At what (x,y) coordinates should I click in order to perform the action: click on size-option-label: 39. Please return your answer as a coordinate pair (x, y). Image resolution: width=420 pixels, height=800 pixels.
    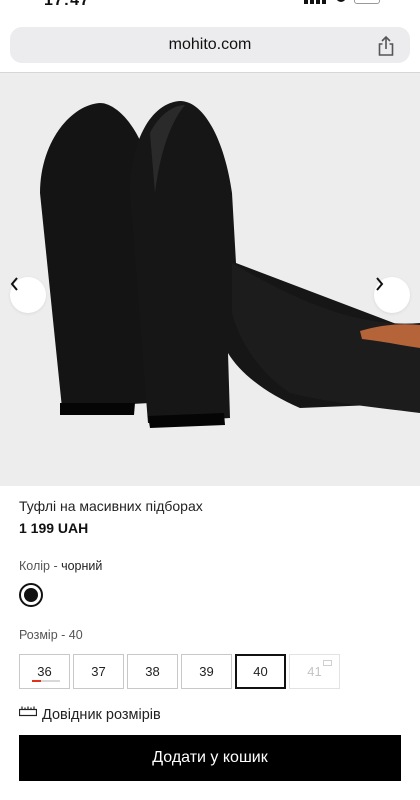
    Looking at the image, I should click on (206, 671).